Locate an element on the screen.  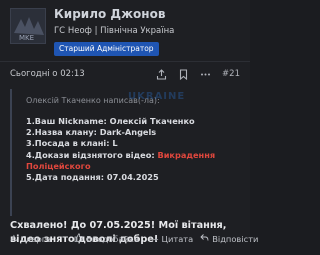
quote-line-date: 5.Дата подання: 07.04.2025 is located at coordinates (92, 177).